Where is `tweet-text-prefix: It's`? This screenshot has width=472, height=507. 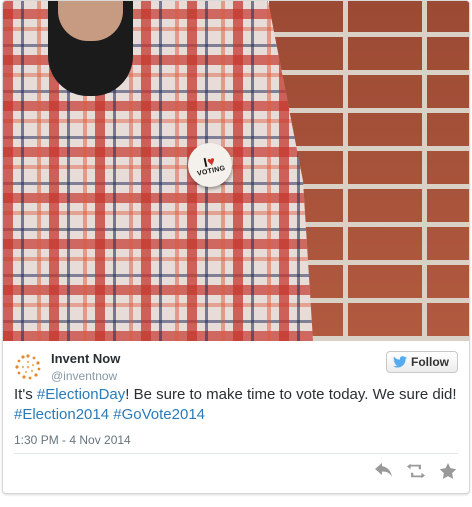
tweet-text-prefix: It's is located at coordinates (25, 394).